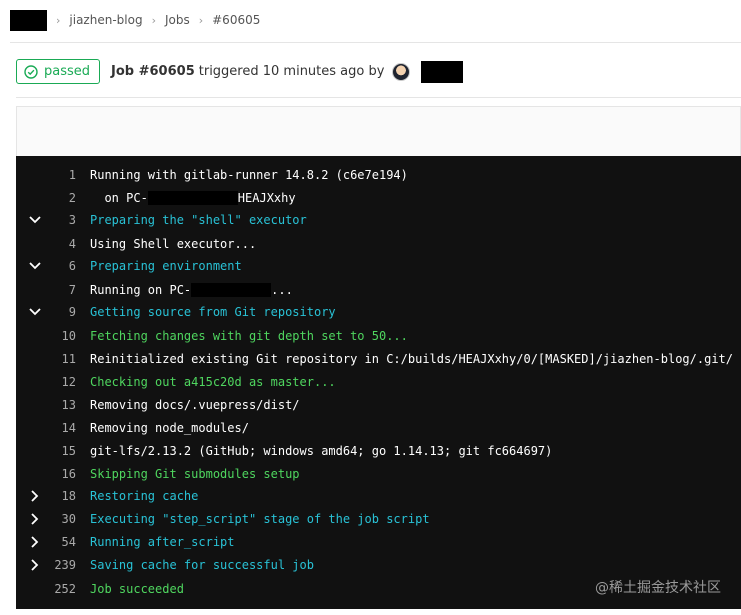 Image resolution: width=741 pixels, height=615 pixels. Describe the element at coordinates (378, 266) in the screenshot. I see `log-section-header: 6 Preparing environment` at that location.